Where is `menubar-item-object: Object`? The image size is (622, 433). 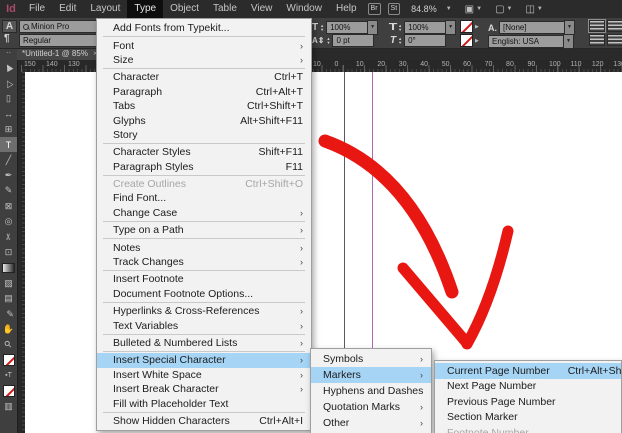 menubar-item-object: Object is located at coordinates (184, 9).